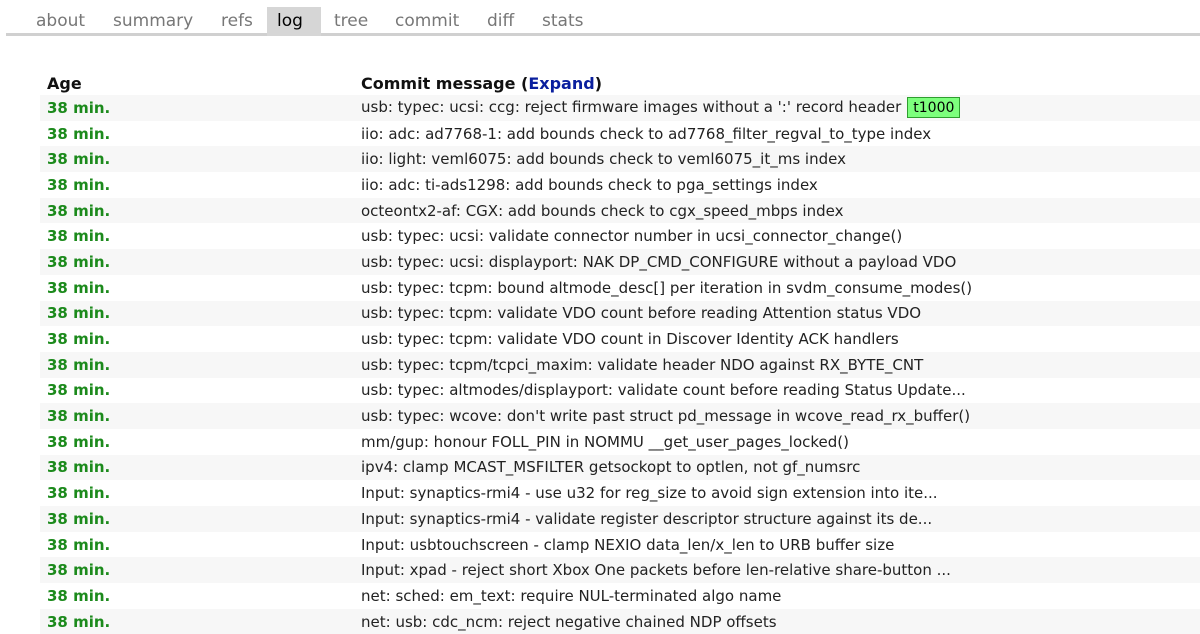 The height and width of the screenshot is (634, 1200). Describe the element at coordinates (427, 21) in the screenshot. I see `tab-commit: commit` at that location.